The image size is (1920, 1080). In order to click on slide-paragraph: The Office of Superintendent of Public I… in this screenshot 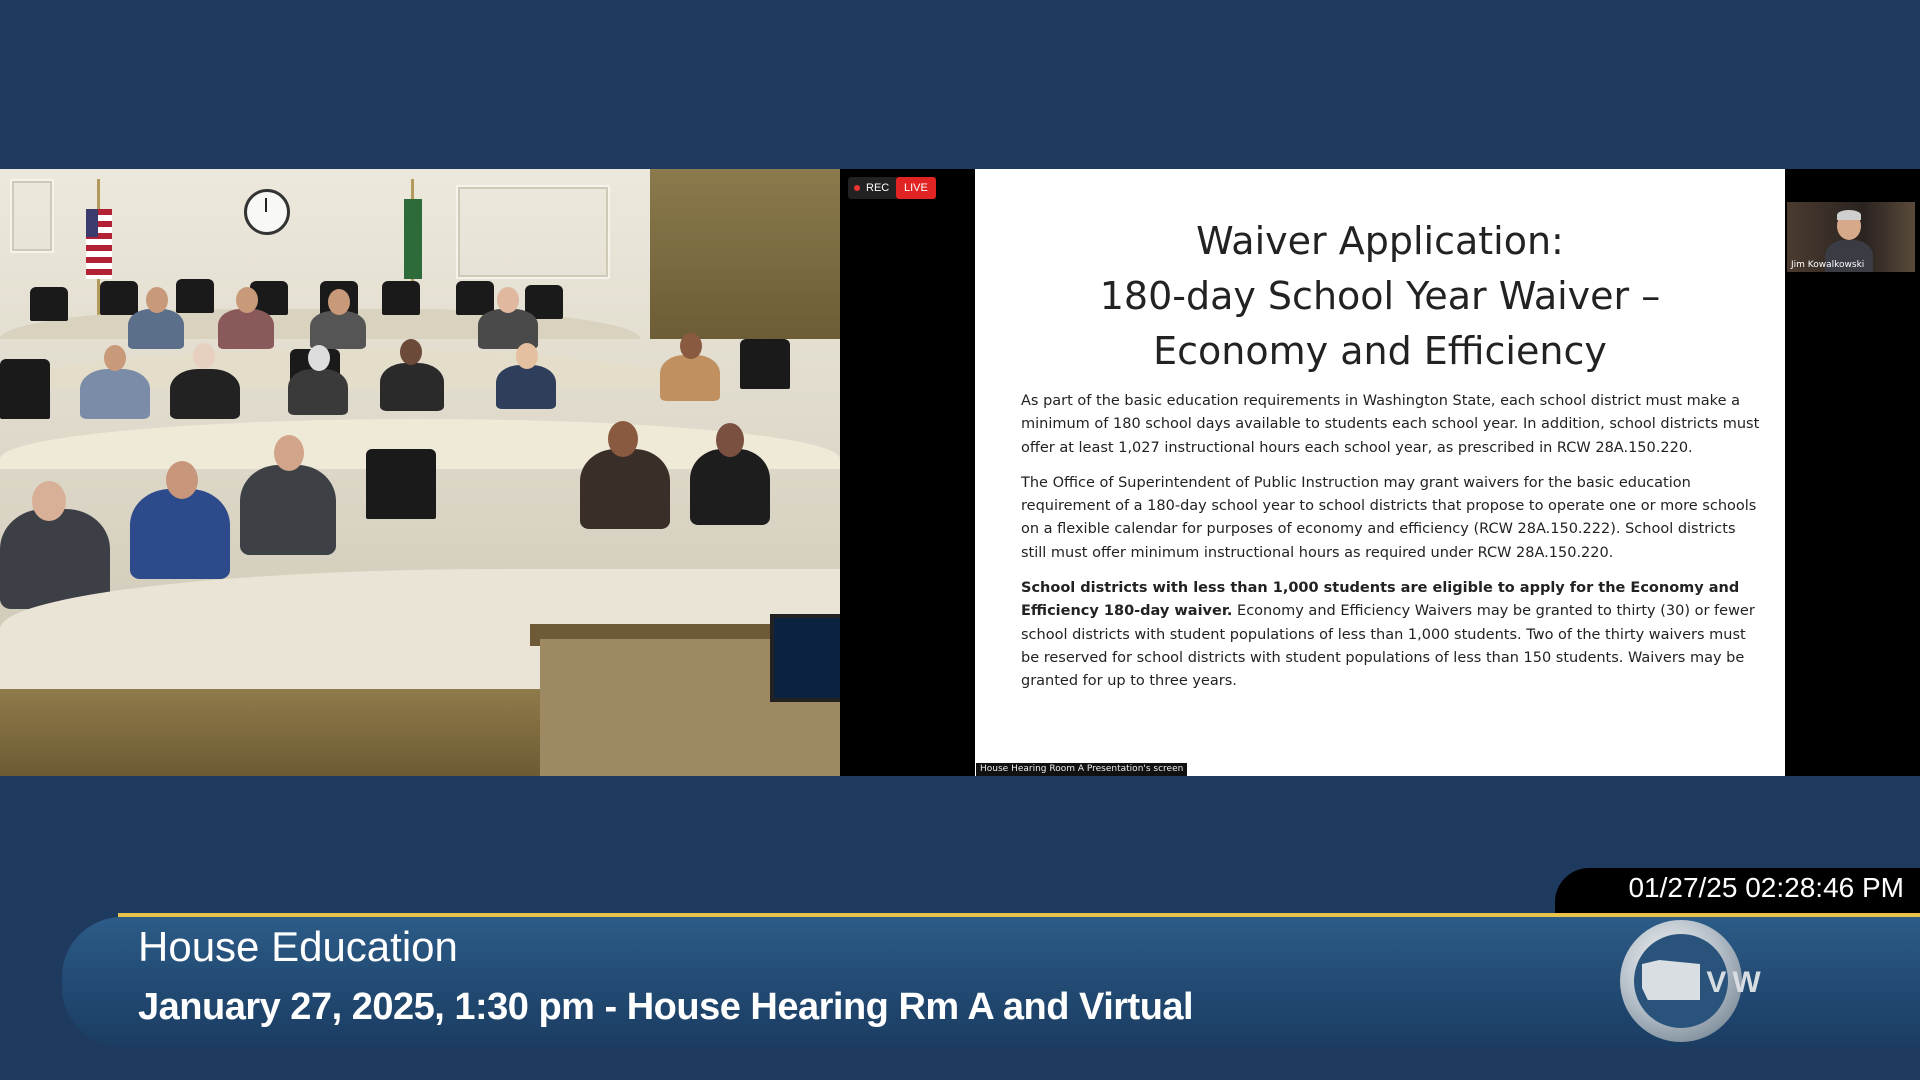, I will do `click(1389, 517)`.